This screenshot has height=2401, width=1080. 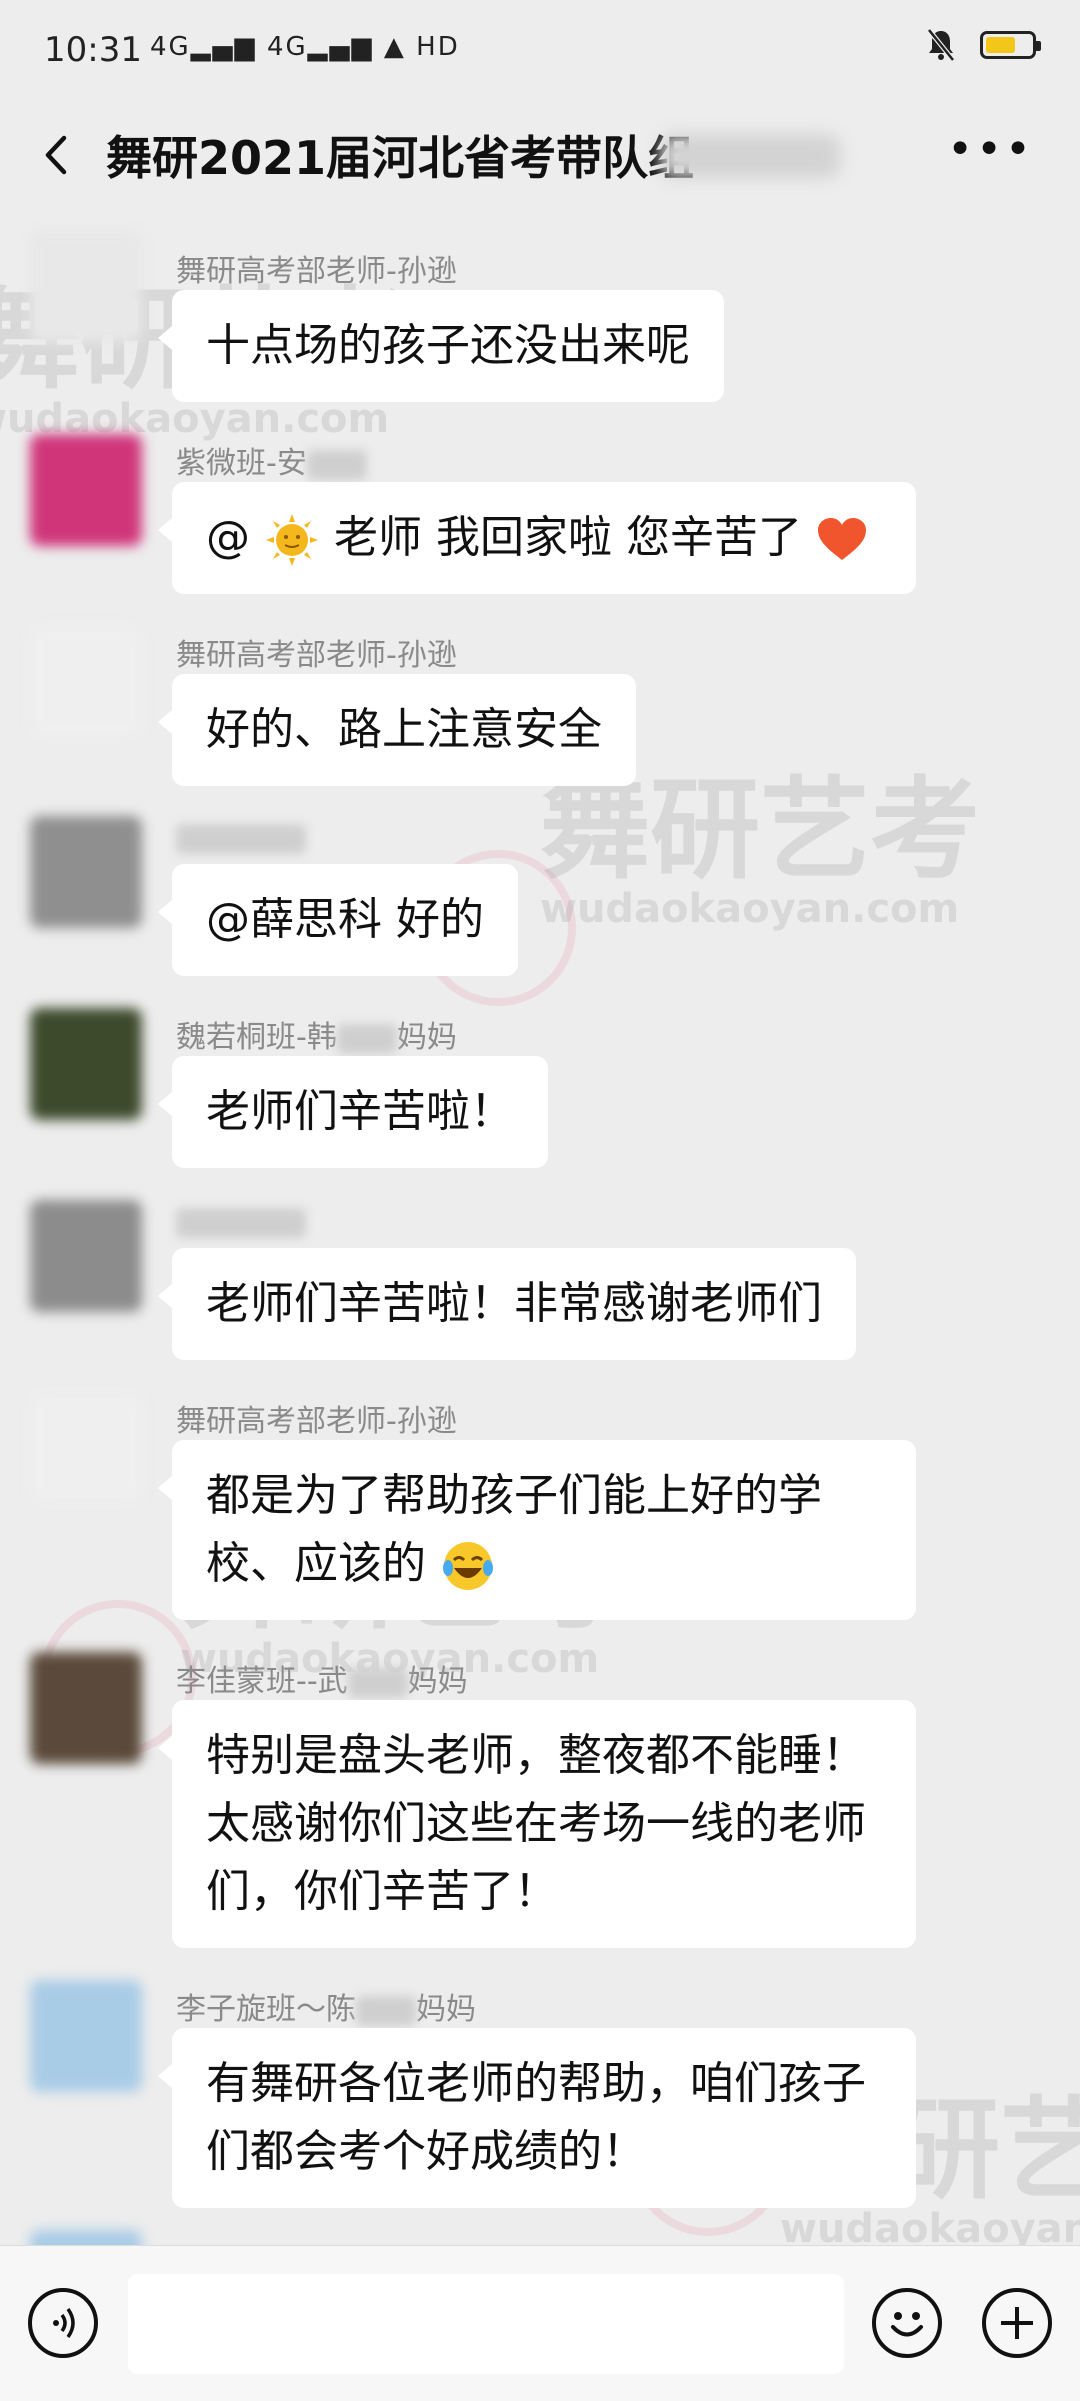 What do you see at coordinates (514, 1529) in the screenshot?
I see `message-text: 都是为了帮助孩子们能上好的学校、应该的` at bounding box center [514, 1529].